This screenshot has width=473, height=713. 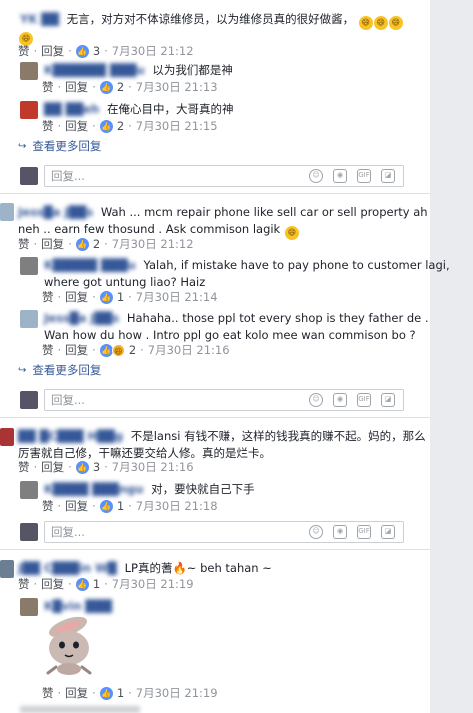 What do you see at coordinates (71, 109) in the screenshot?
I see `reply-author: ██ ██eh` at bounding box center [71, 109].